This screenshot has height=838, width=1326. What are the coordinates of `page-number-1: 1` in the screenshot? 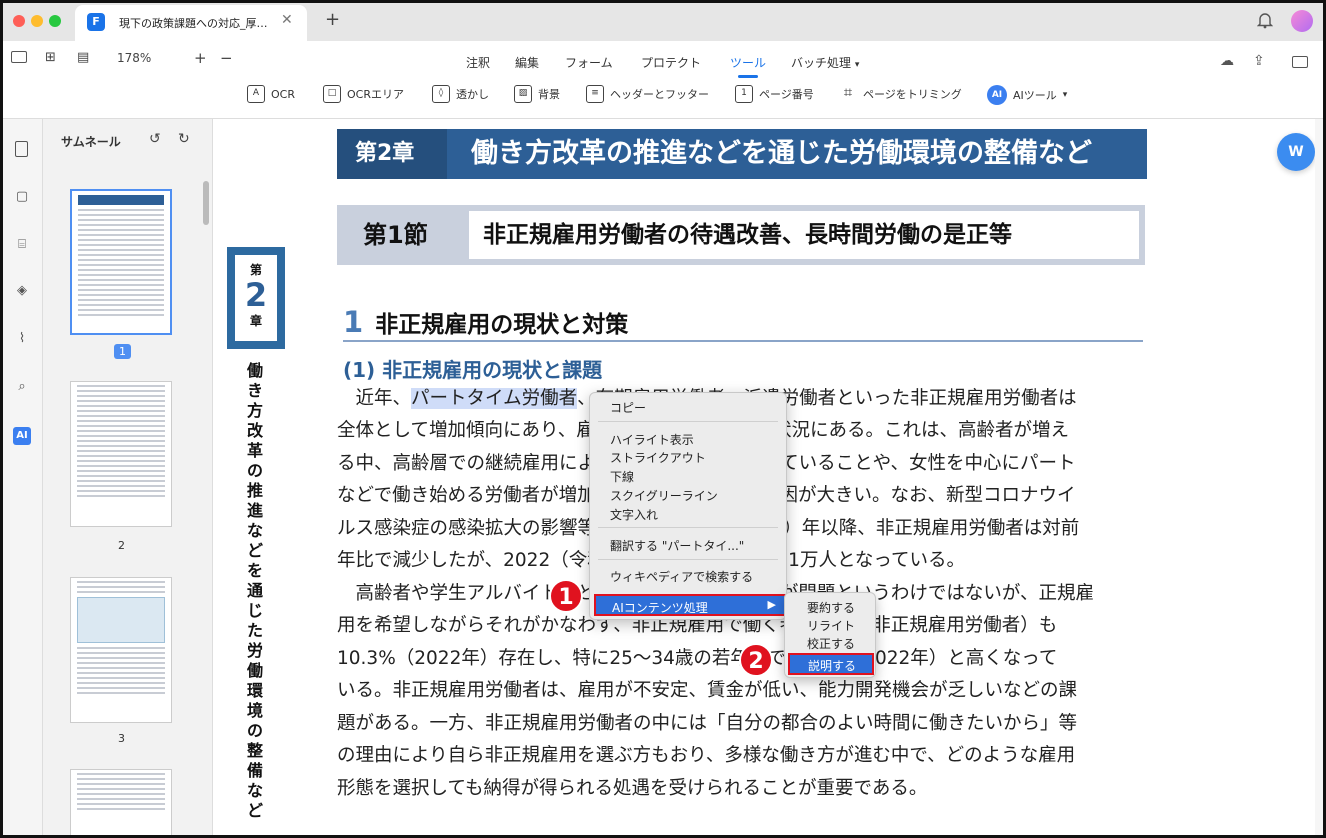 It's located at (122, 351).